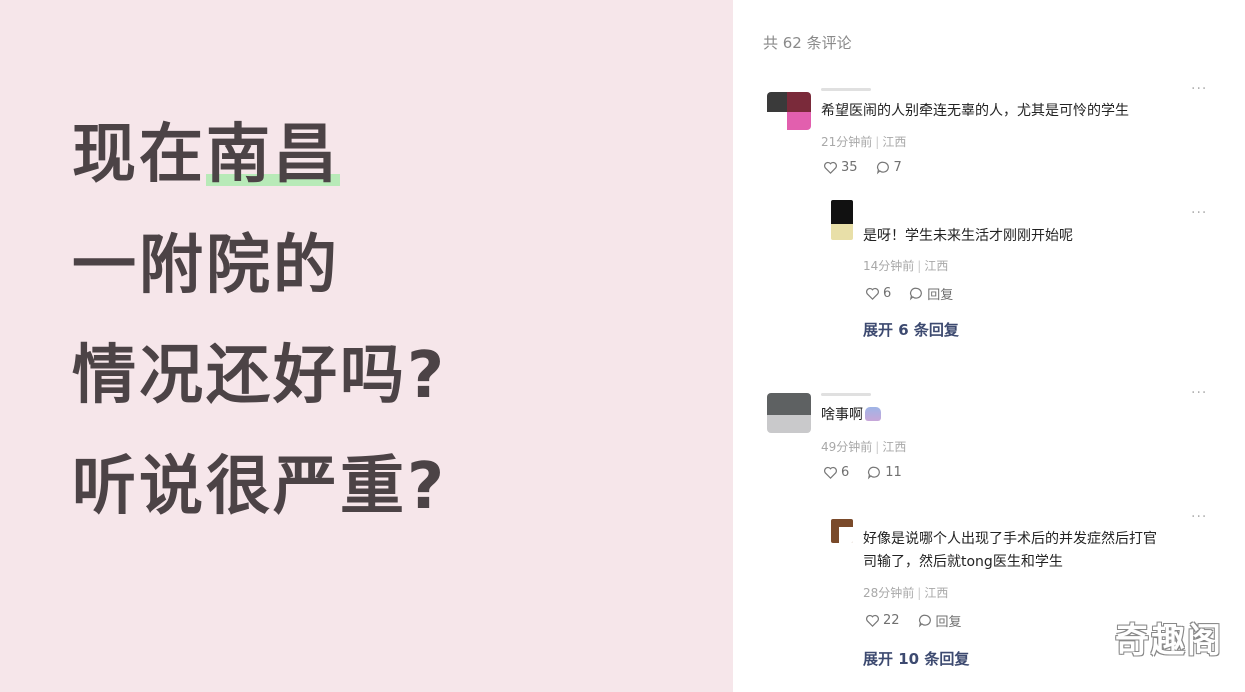  What do you see at coordinates (862, 167) in the screenshot?
I see `comment-actions: 35 7` at bounding box center [862, 167].